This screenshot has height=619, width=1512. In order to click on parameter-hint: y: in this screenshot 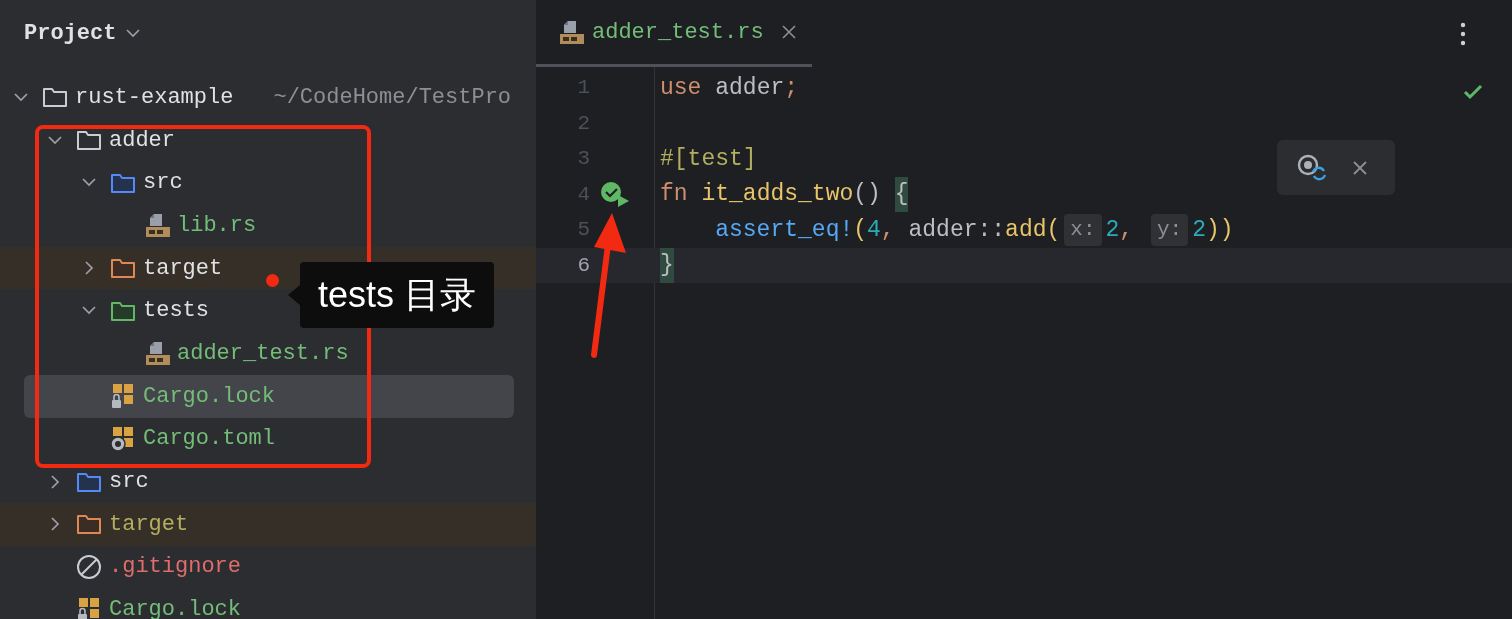, I will do `click(1169, 230)`.